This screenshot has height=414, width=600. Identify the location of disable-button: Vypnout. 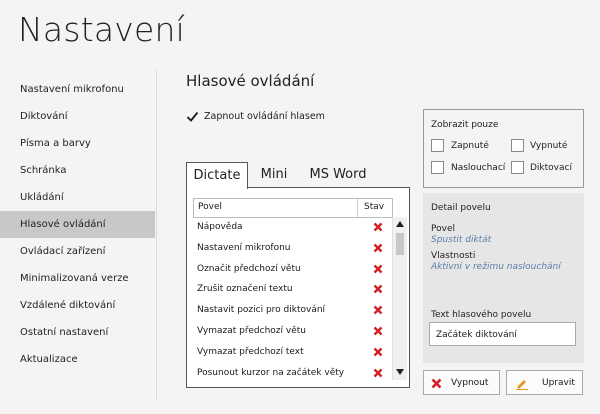
(461, 382).